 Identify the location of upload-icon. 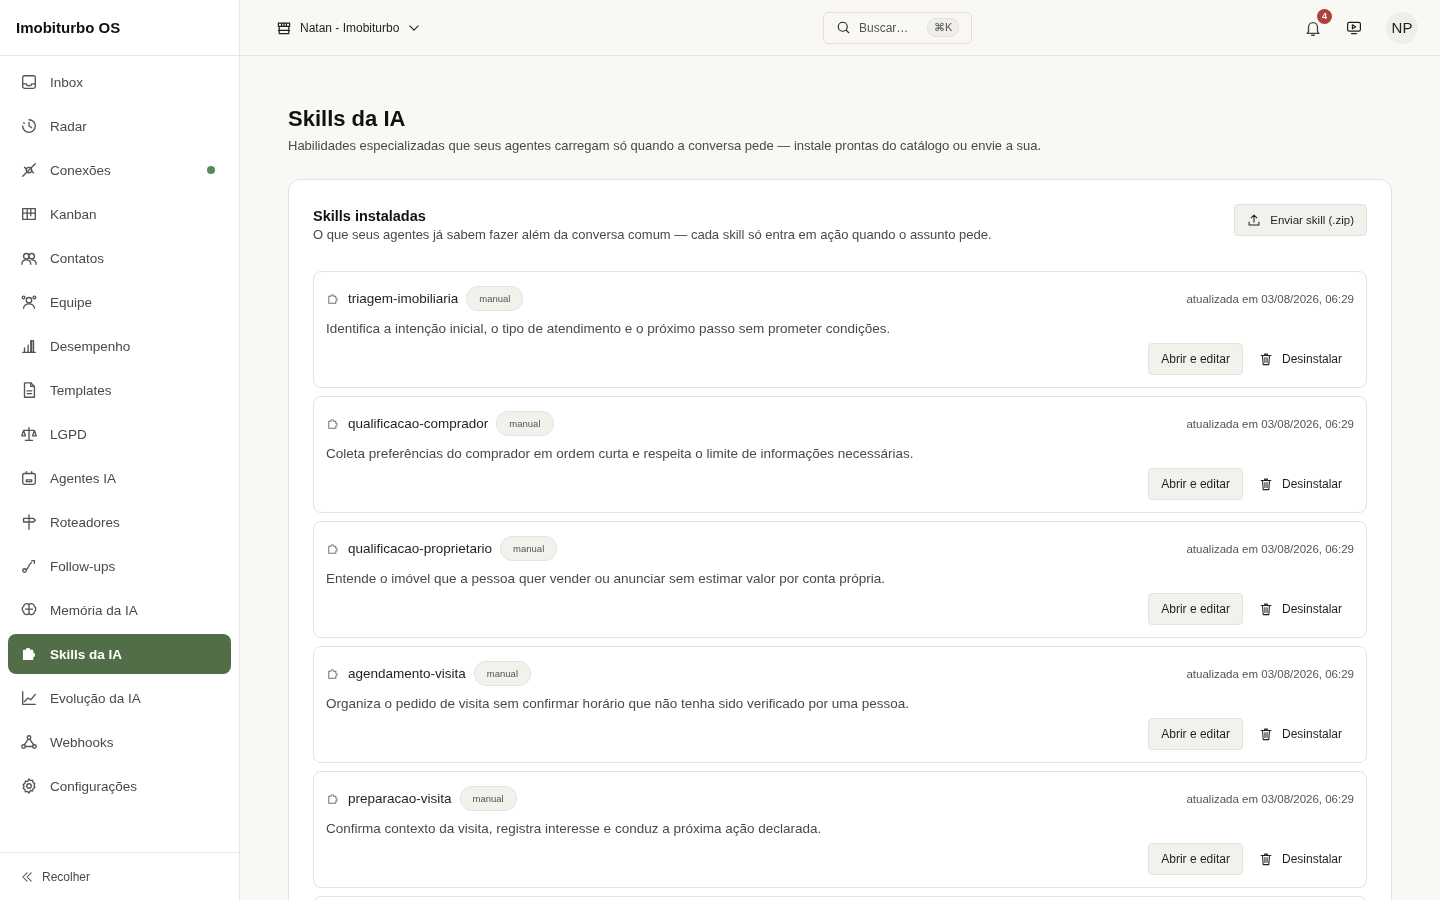
(1254, 220).